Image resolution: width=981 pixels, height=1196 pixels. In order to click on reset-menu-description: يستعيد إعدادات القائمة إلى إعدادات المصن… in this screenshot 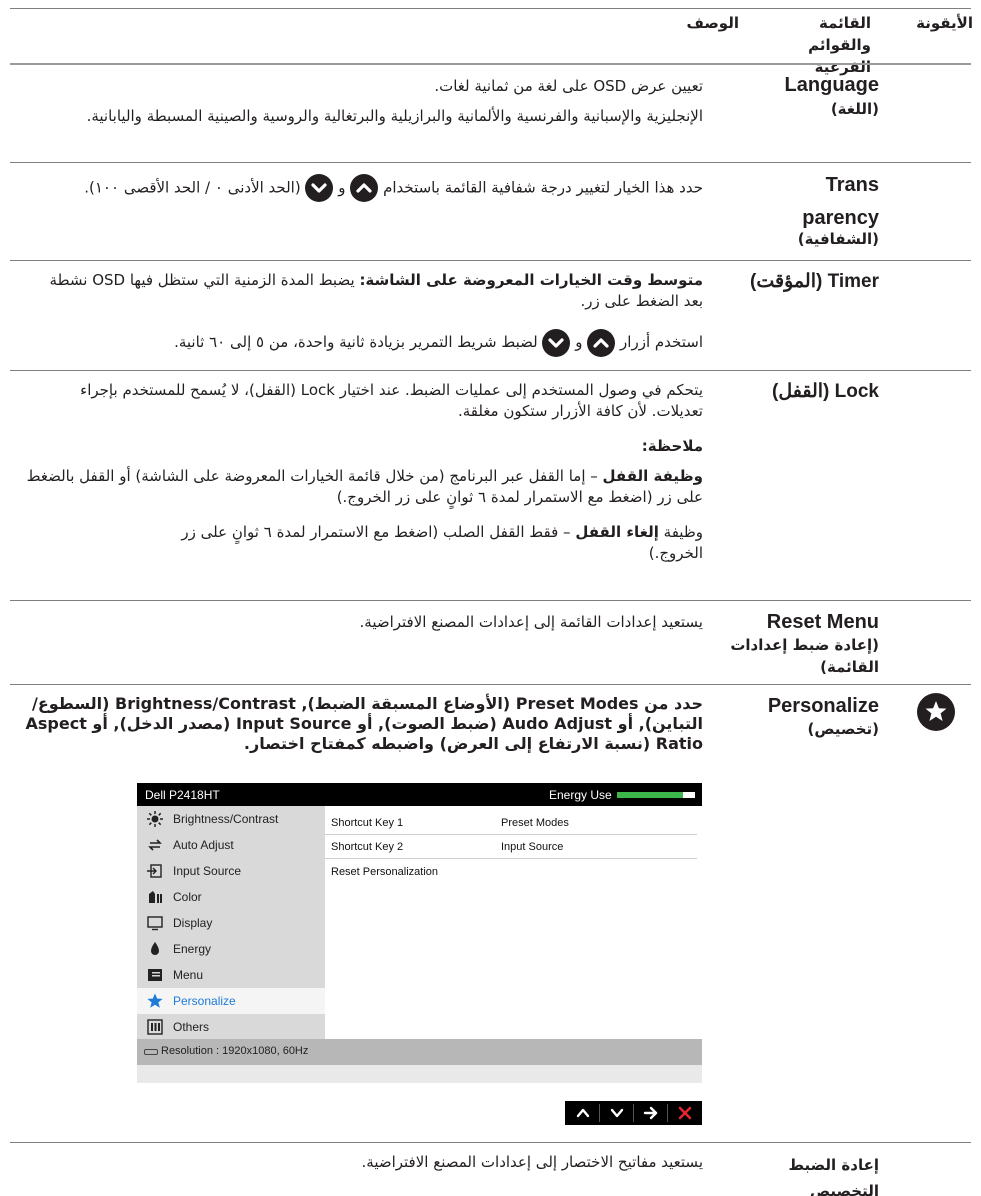, I will do `click(531, 622)`.